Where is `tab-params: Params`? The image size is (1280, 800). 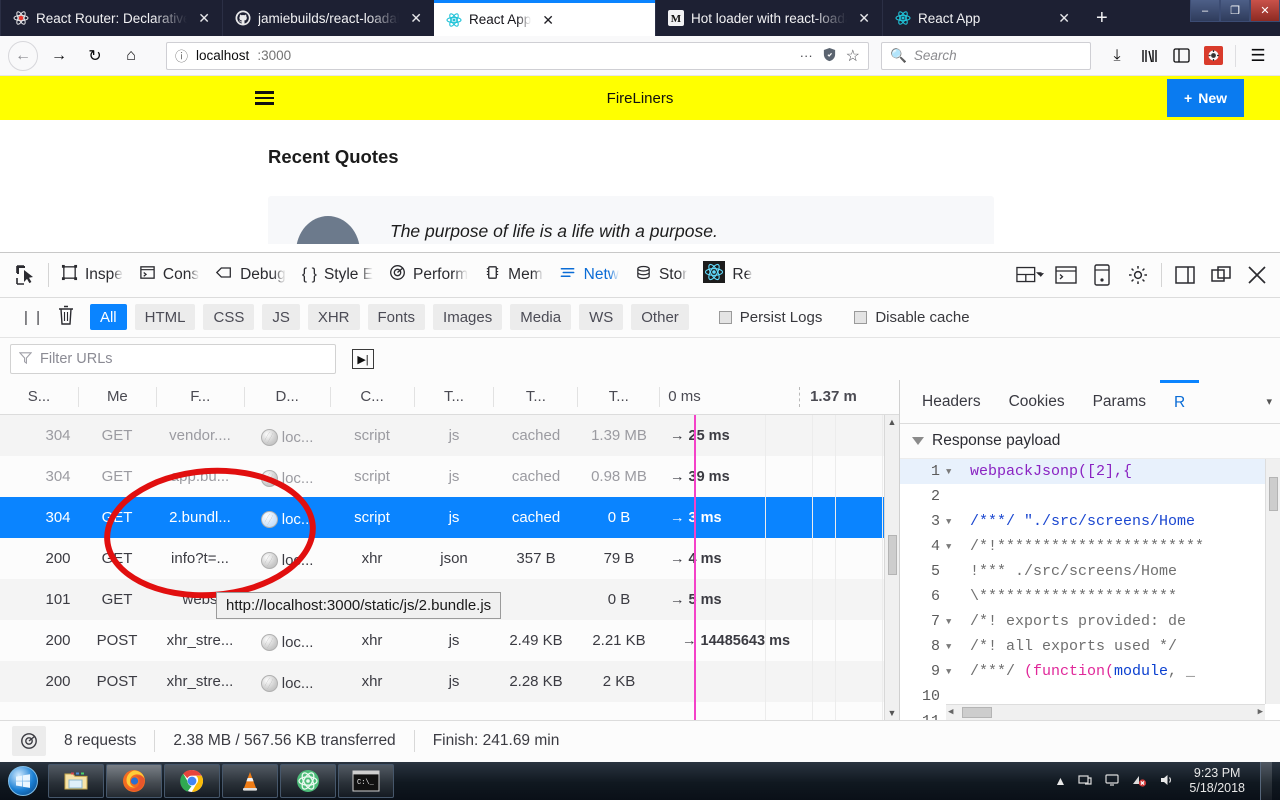
tab-params: Params is located at coordinates (1119, 401).